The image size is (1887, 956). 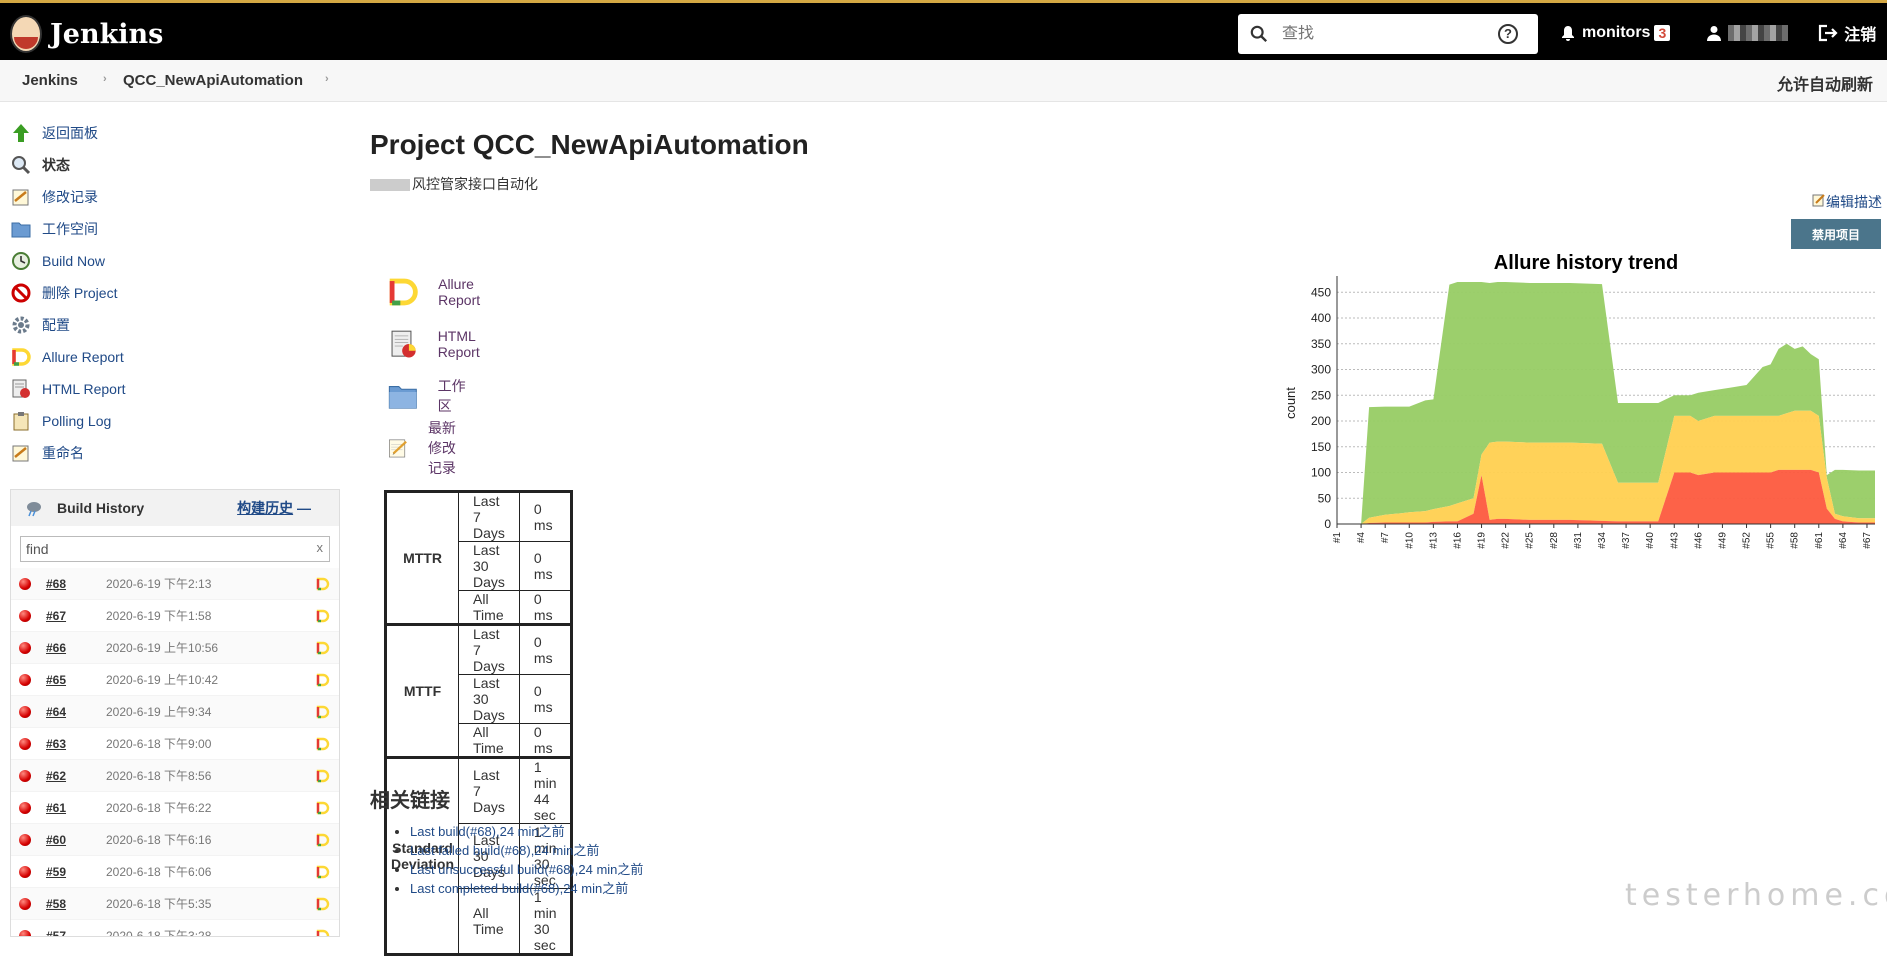 What do you see at coordinates (70, 680) in the screenshot?
I see `build-number-link: #65` at bounding box center [70, 680].